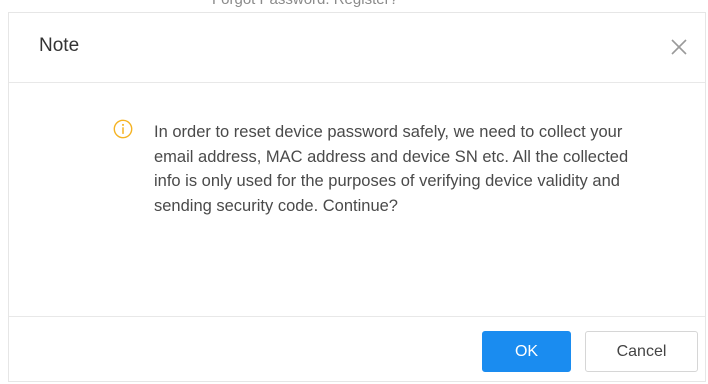 The image size is (708, 384). I want to click on ok-button: OK, so click(526, 351).